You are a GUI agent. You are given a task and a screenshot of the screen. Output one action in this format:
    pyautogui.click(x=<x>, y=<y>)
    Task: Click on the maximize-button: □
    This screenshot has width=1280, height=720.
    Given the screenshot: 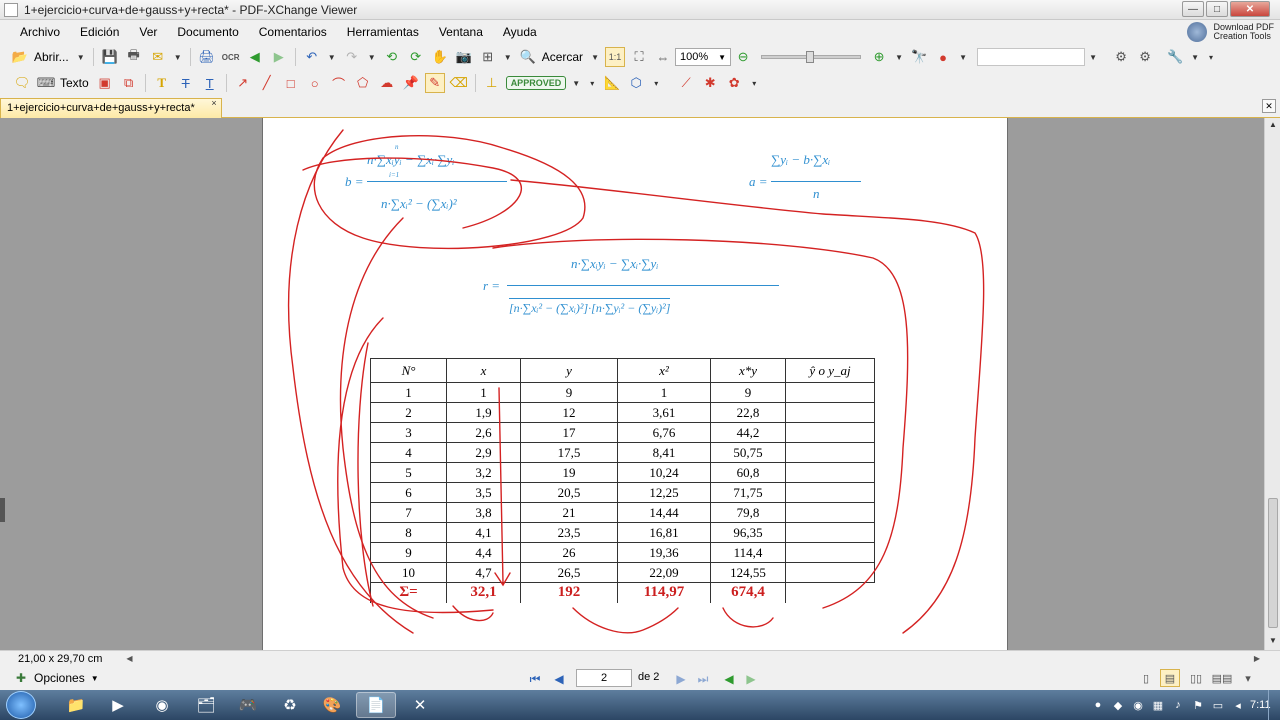 What is the action you would take?
    pyautogui.click(x=1217, y=9)
    